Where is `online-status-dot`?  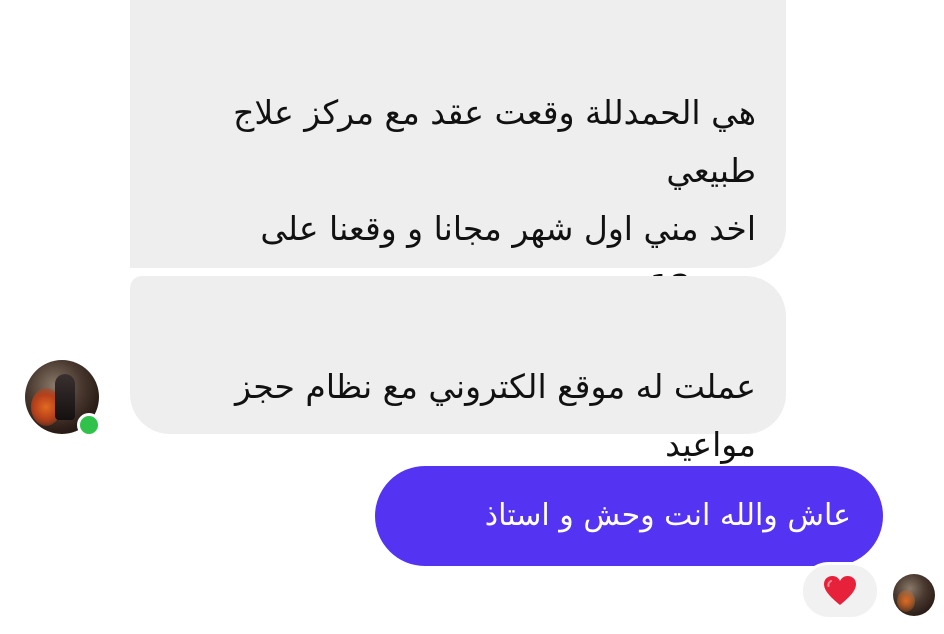
online-status-dot is located at coordinates (89, 425).